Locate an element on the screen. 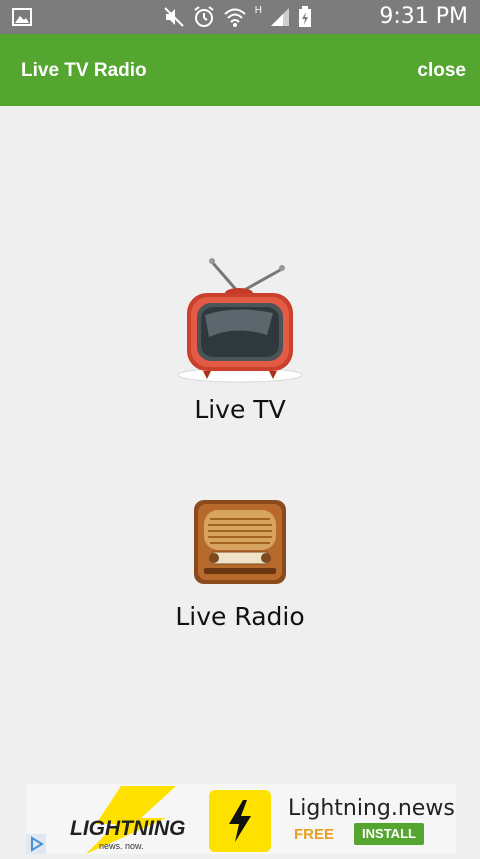 Image resolution: width=480 pixels, height=859 pixels. signal-icon is located at coordinates (280, 17).